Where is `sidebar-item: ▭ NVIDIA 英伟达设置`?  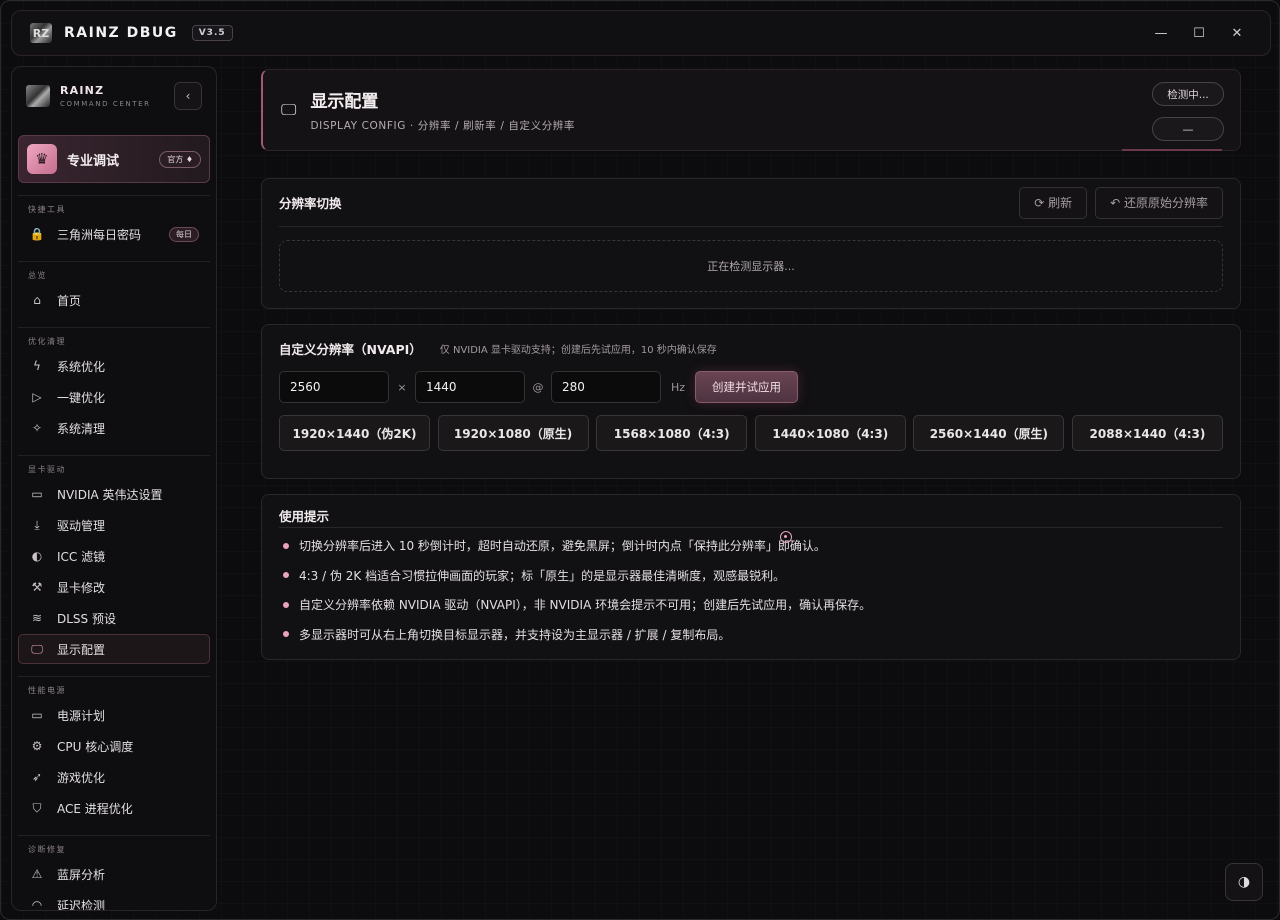
sidebar-item: ▭ NVIDIA 英伟达设置 is located at coordinates (114, 494).